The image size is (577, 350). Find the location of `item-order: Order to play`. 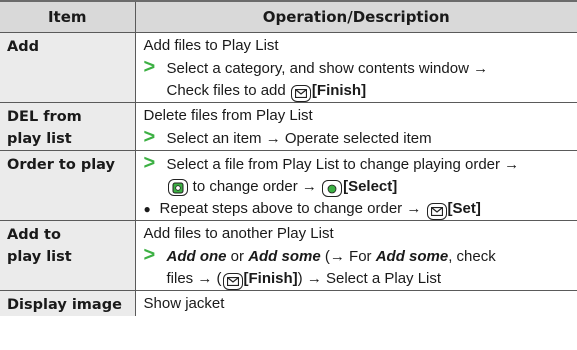

item-order: Order to play is located at coordinates (68, 185).